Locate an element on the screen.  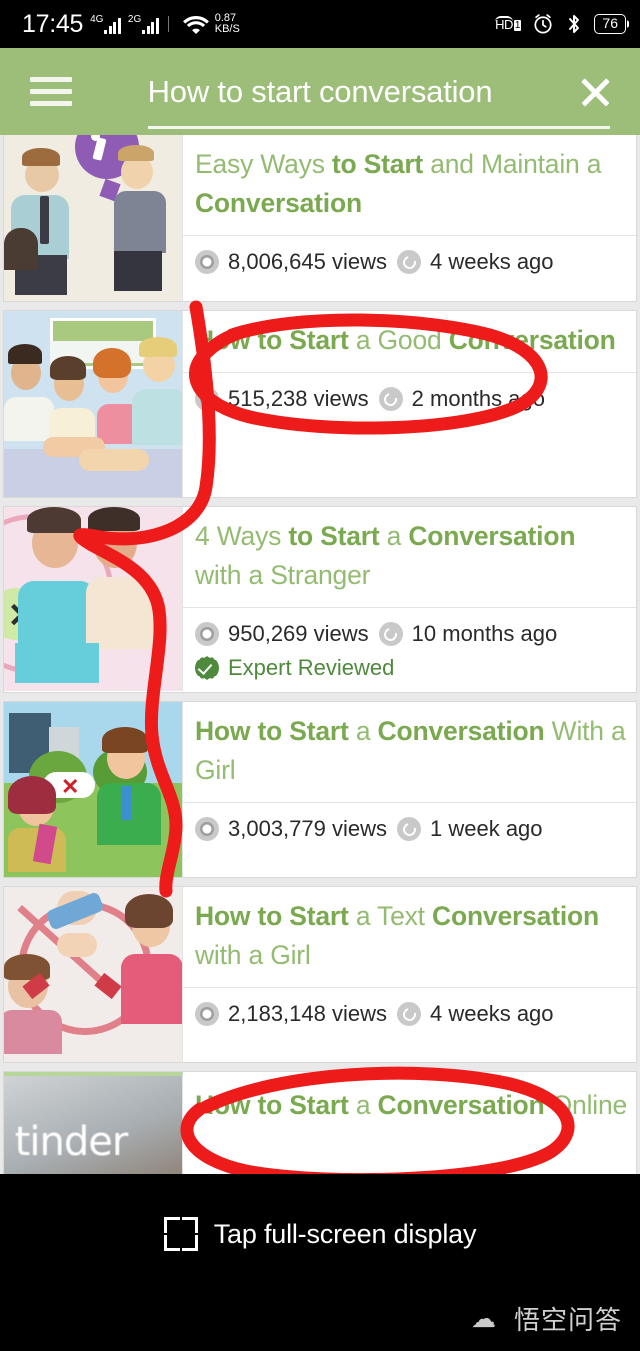
age-pair-1: 4 weeks ago is located at coordinates (475, 262).